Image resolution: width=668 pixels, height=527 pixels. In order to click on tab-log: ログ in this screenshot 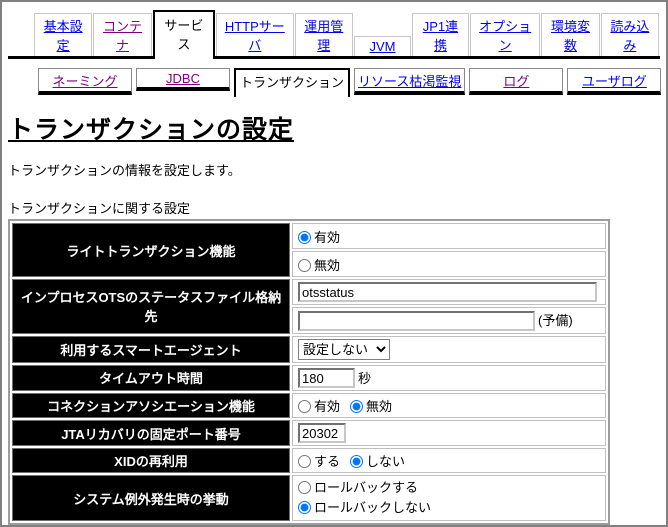, I will do `click(516, 81)`.